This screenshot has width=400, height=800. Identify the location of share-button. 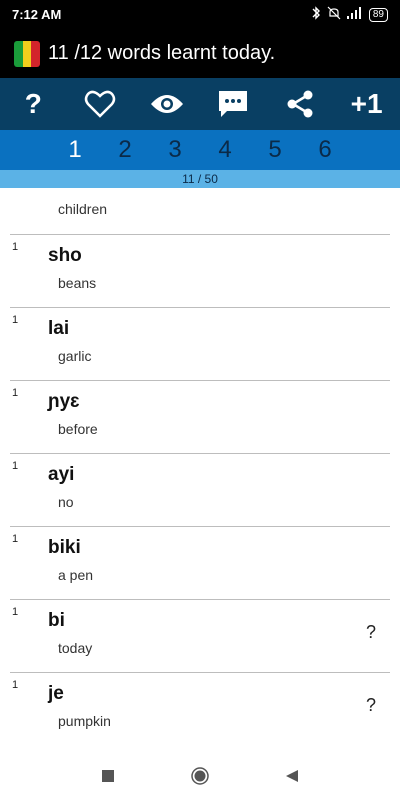
(300, 104).